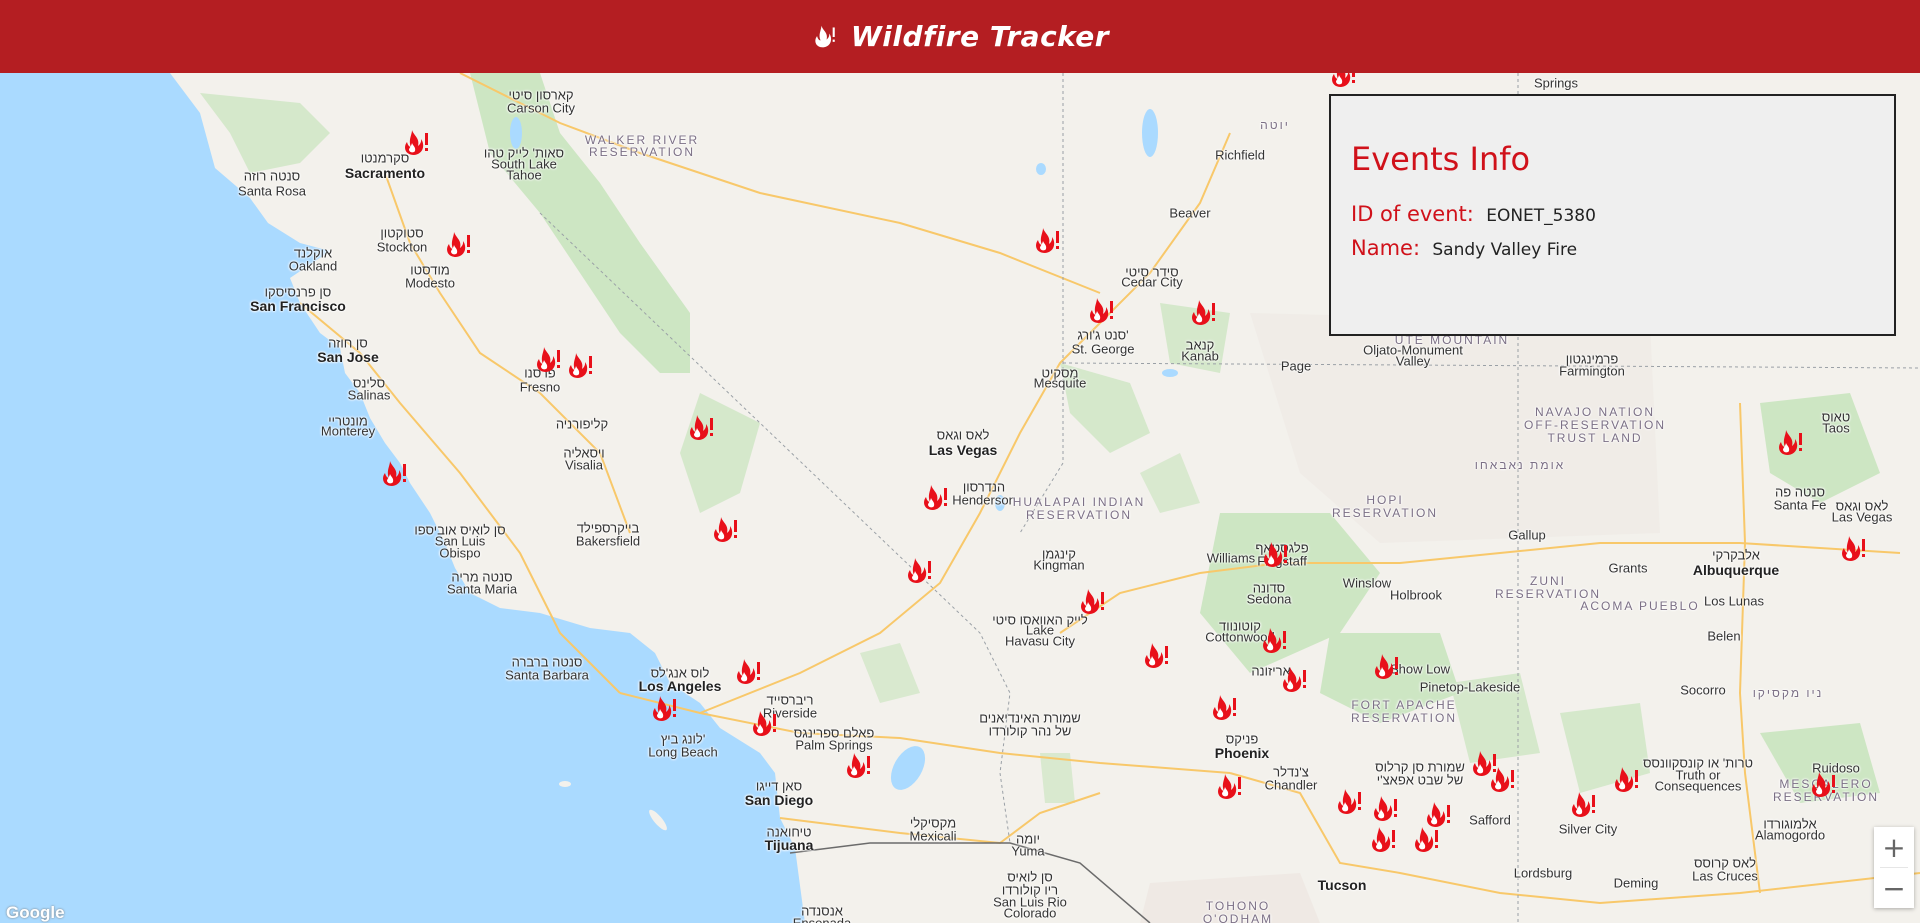  I want to click on zoom-control: + −, so click(1894, 867).